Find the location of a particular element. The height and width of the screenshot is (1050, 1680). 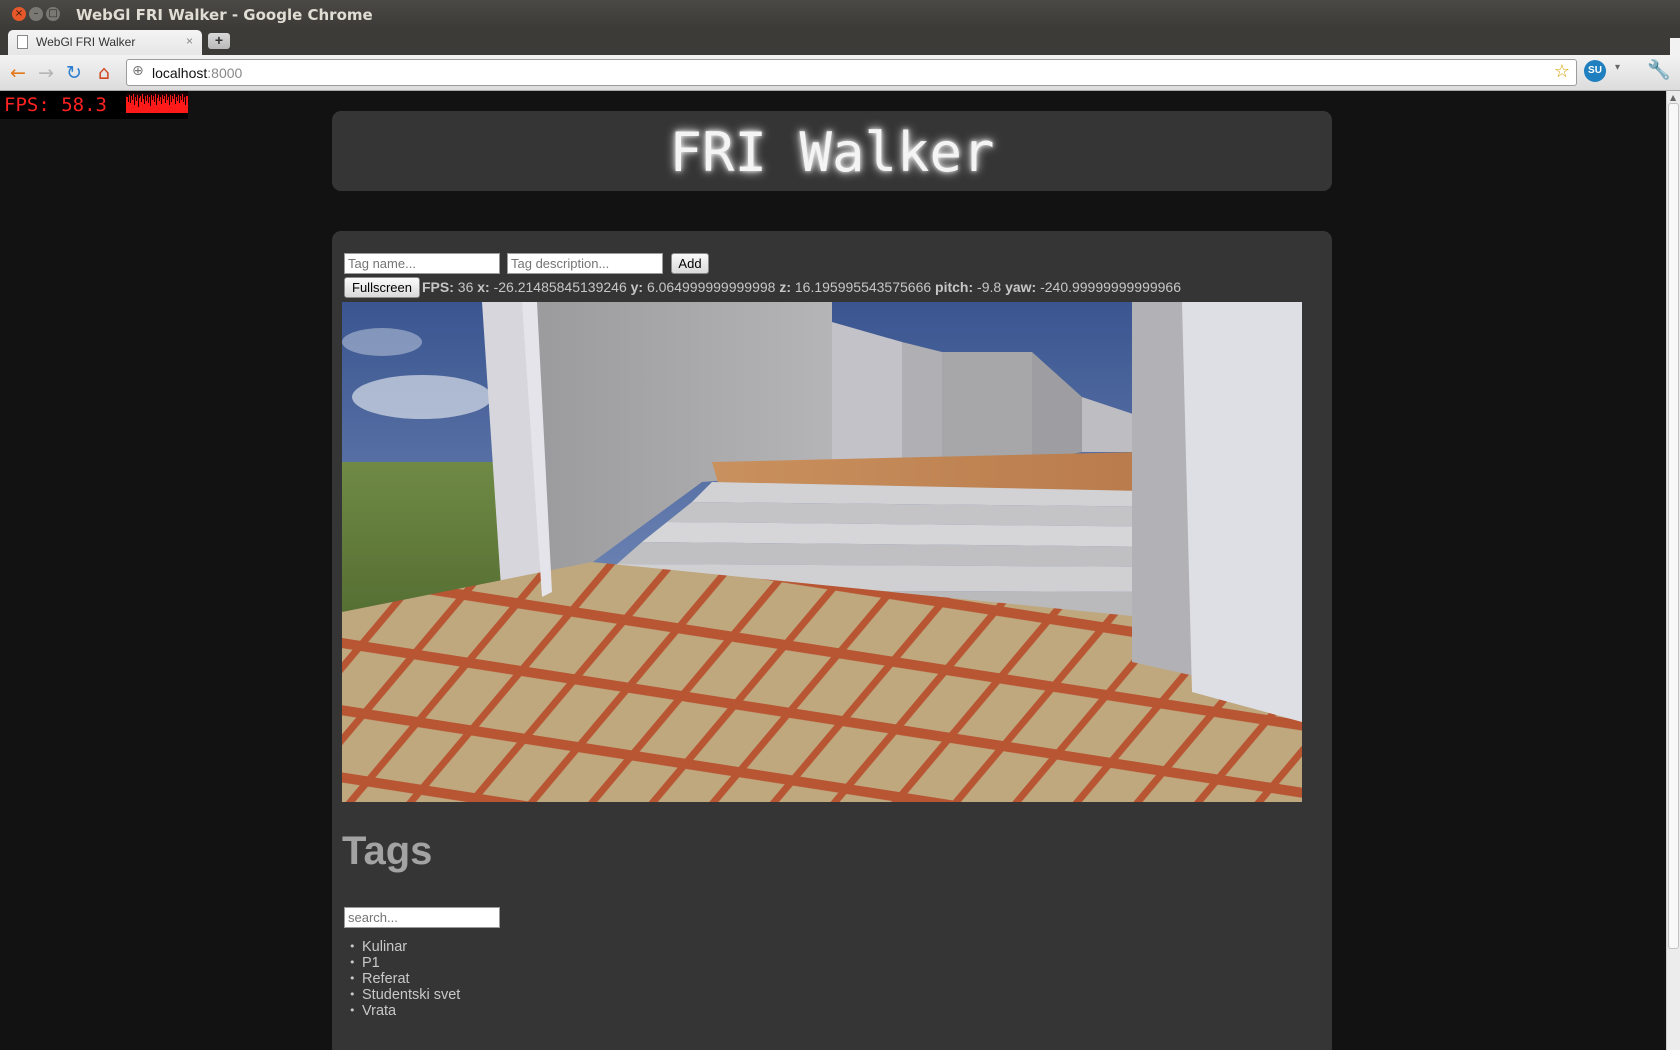

stumbleupon-extension-icon: SU is located at coordinates (1595, 71).